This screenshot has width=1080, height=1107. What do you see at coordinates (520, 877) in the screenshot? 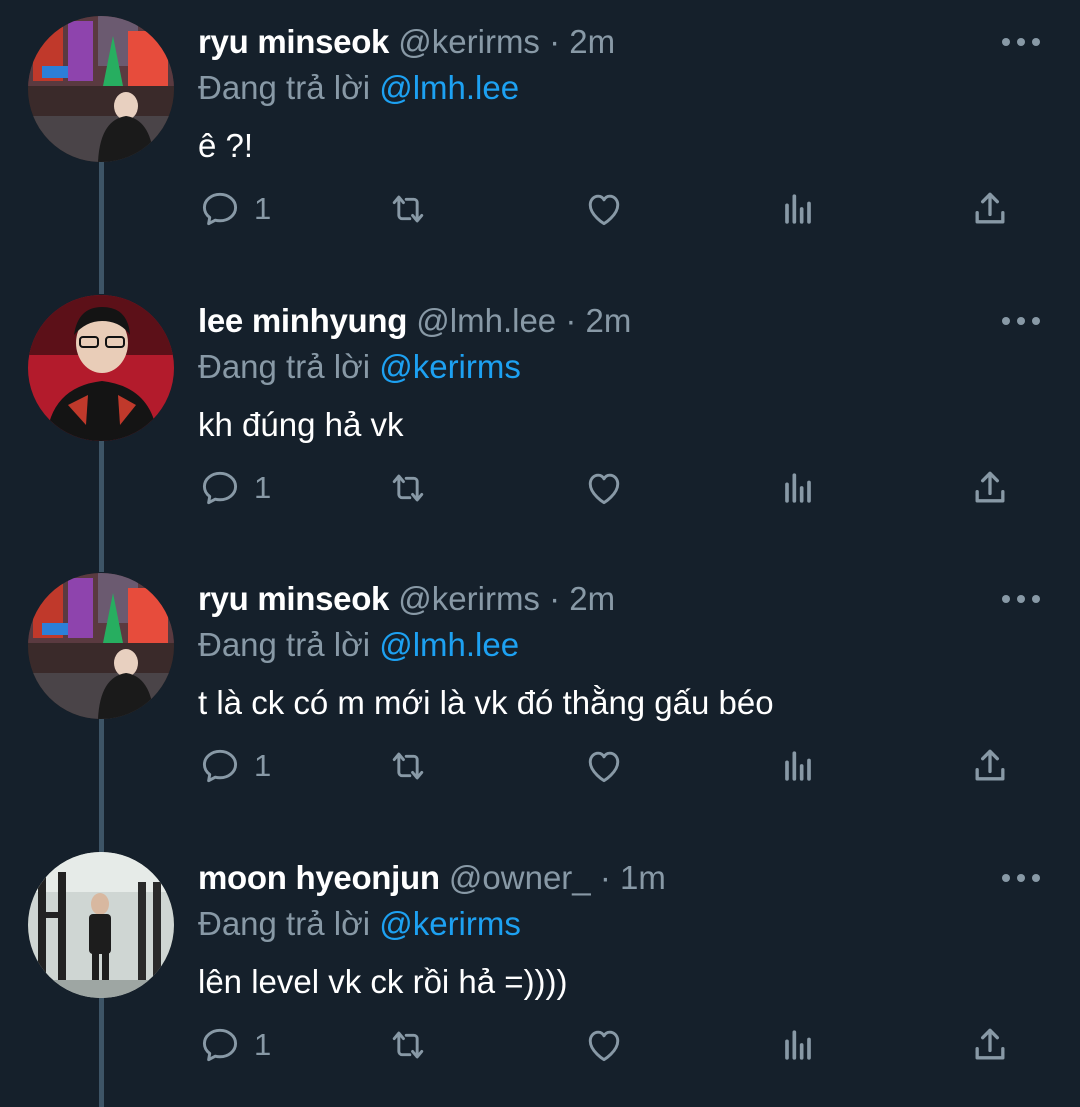
I see `user-handle: @owner_` at bounding box center [520, 877].